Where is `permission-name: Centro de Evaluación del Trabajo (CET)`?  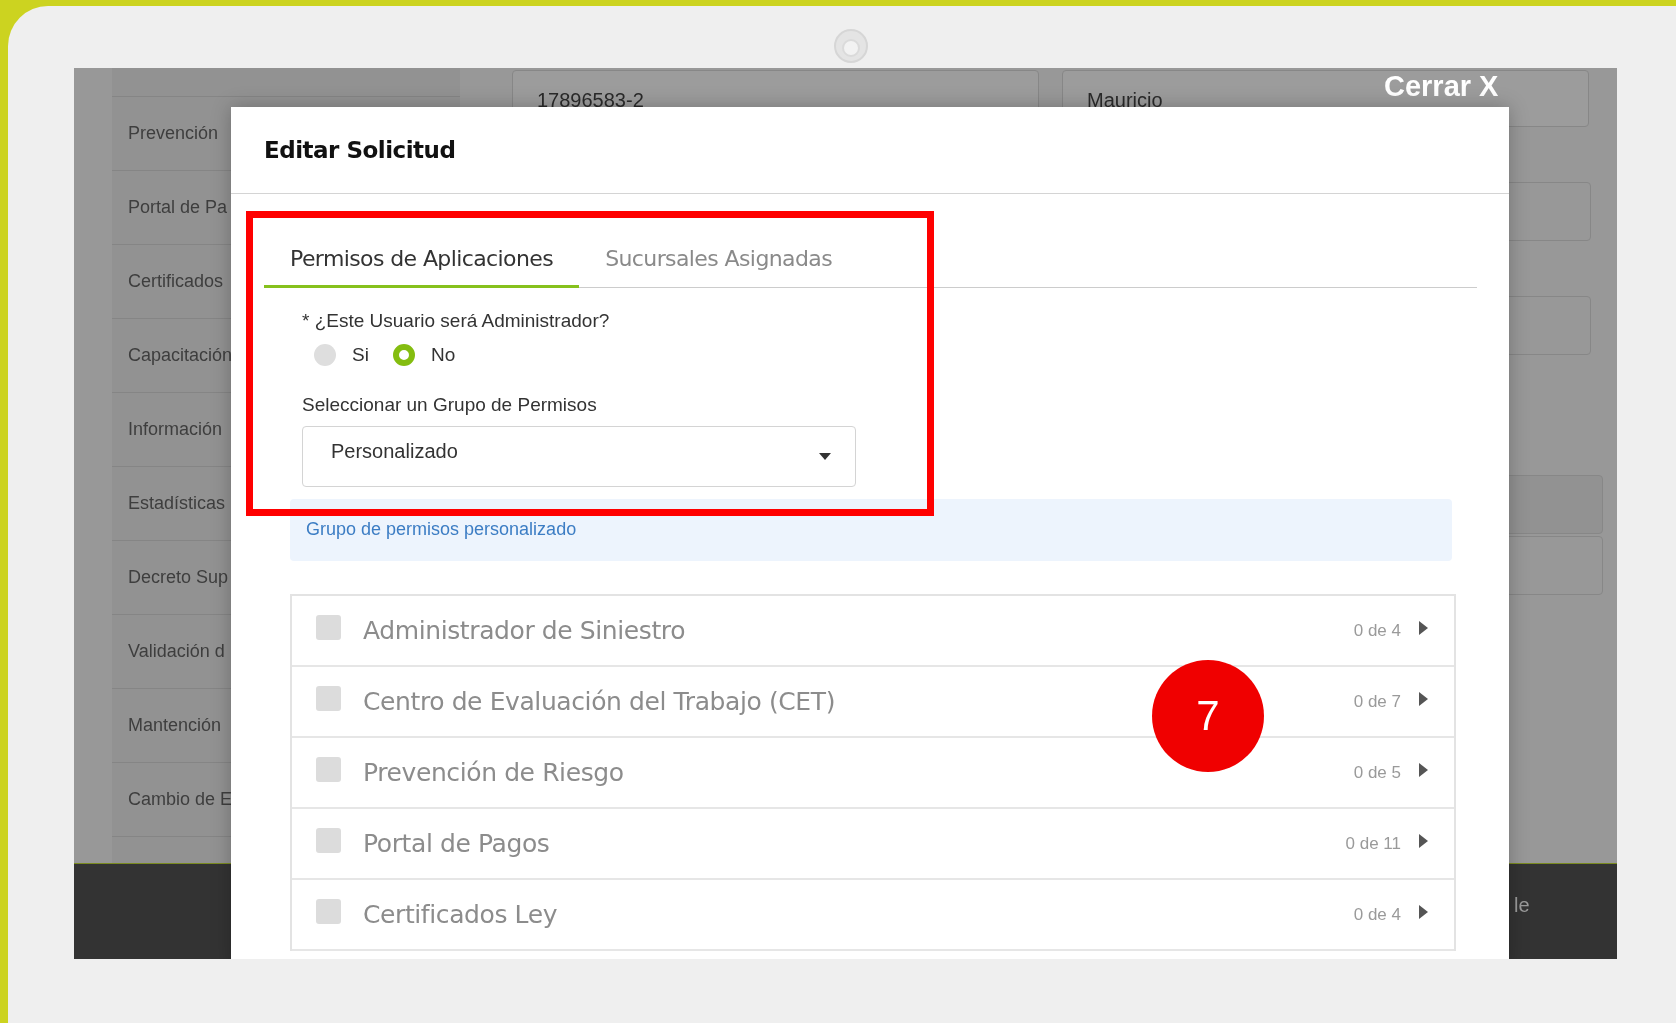 permission-name: Centro de Evaluación del Trabajo (CET) is located at coordinates (599, 701).